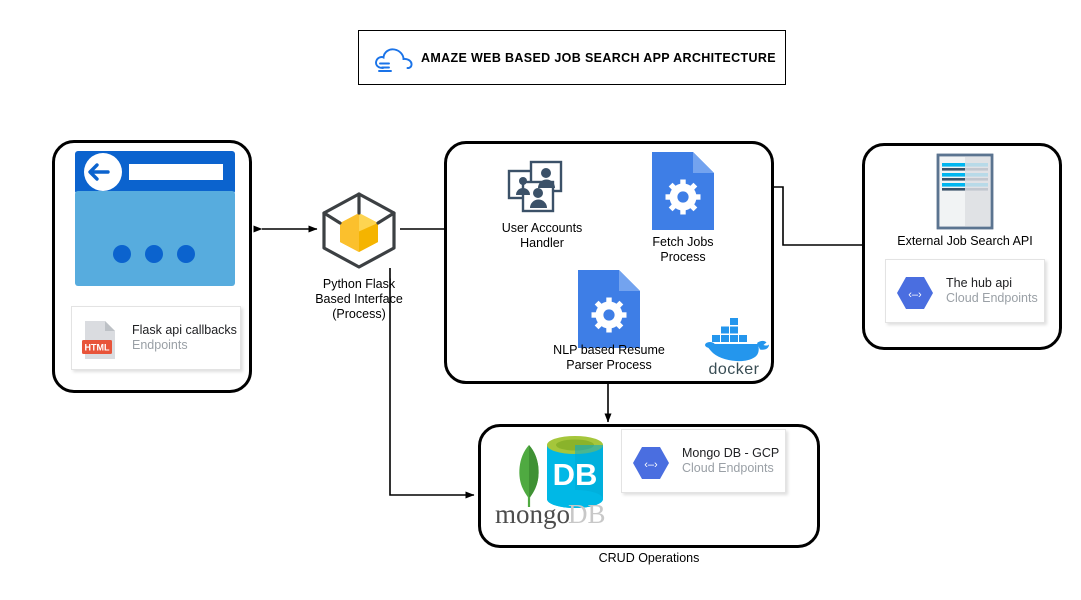 The height and width of the screenshot is (600, 1081). Describe the element at coordinates (532, 514) in the screenshot. I see `mongodb-wordmark-mongo: mongo` at that location.